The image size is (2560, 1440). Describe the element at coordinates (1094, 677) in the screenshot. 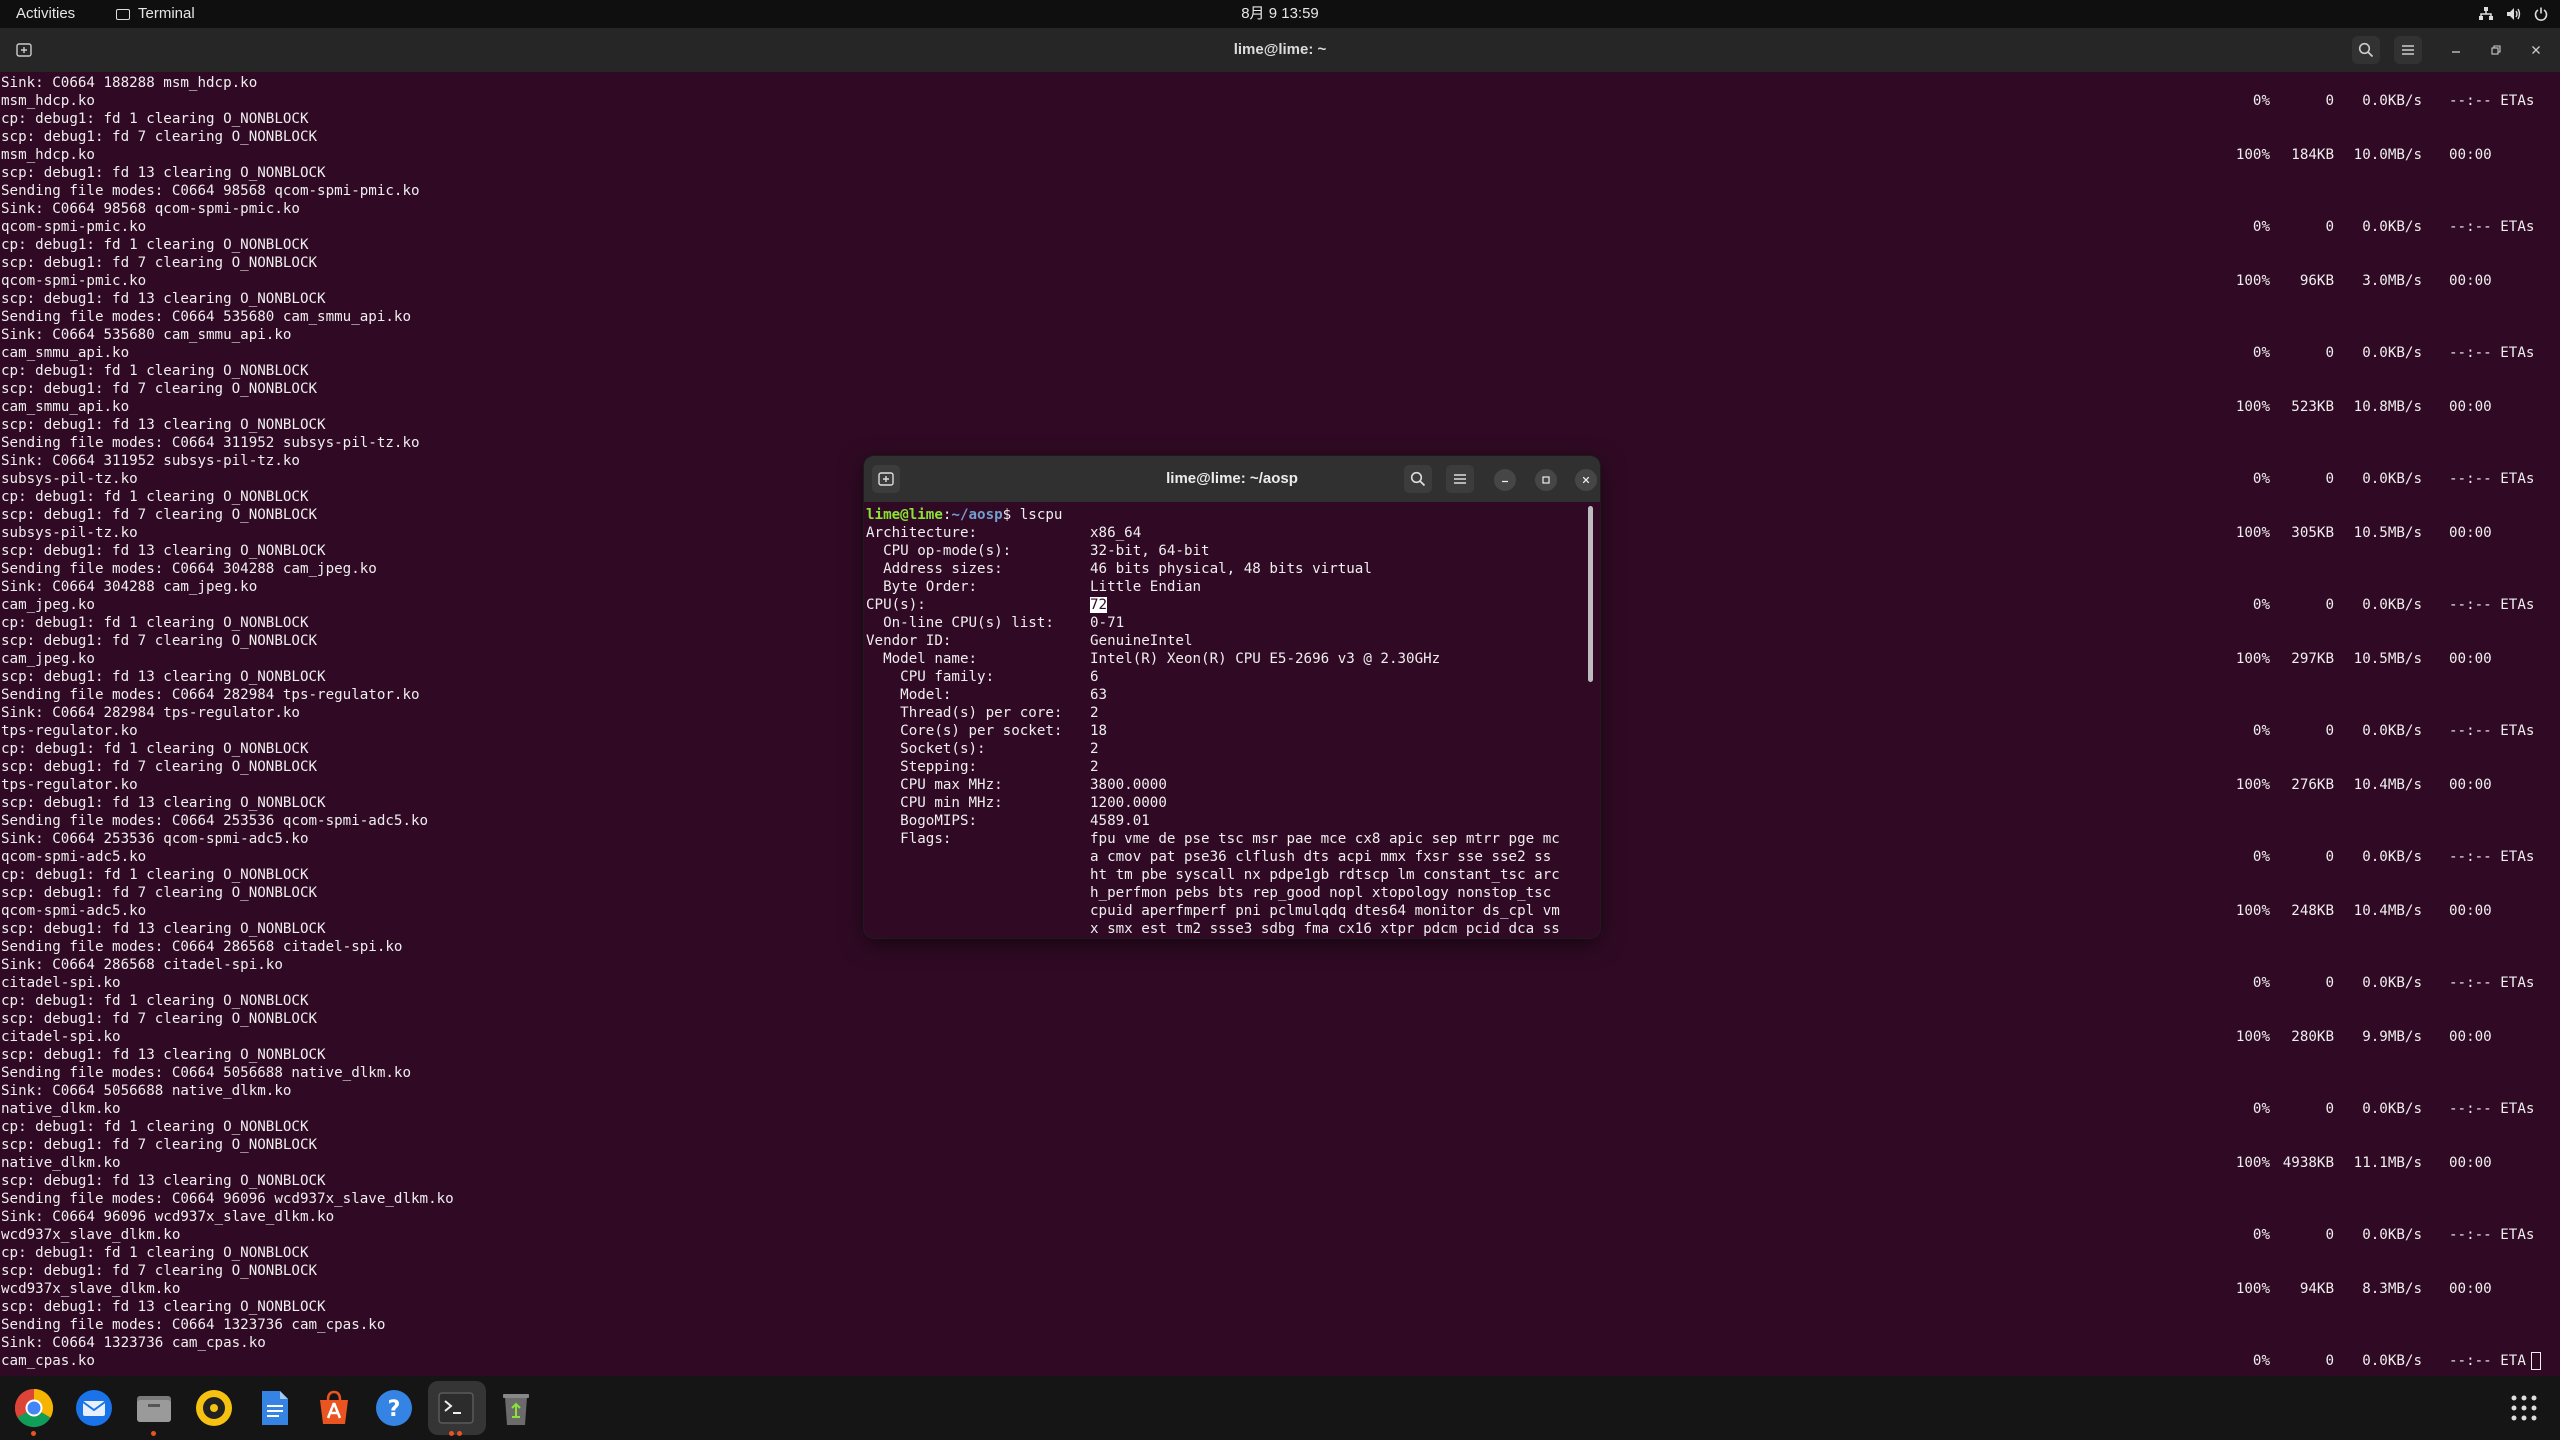

I see `lscpu-value: 6` at that location.